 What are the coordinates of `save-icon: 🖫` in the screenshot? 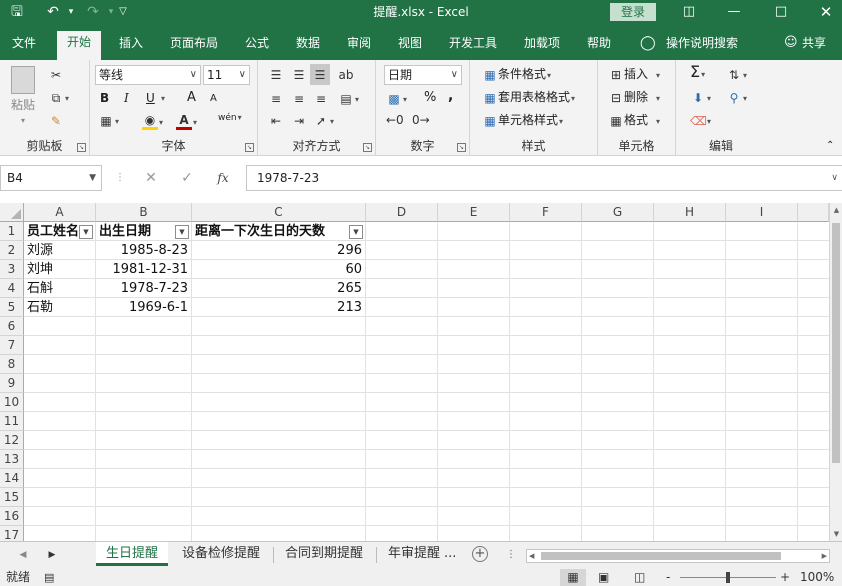 It's located at (17, 12).